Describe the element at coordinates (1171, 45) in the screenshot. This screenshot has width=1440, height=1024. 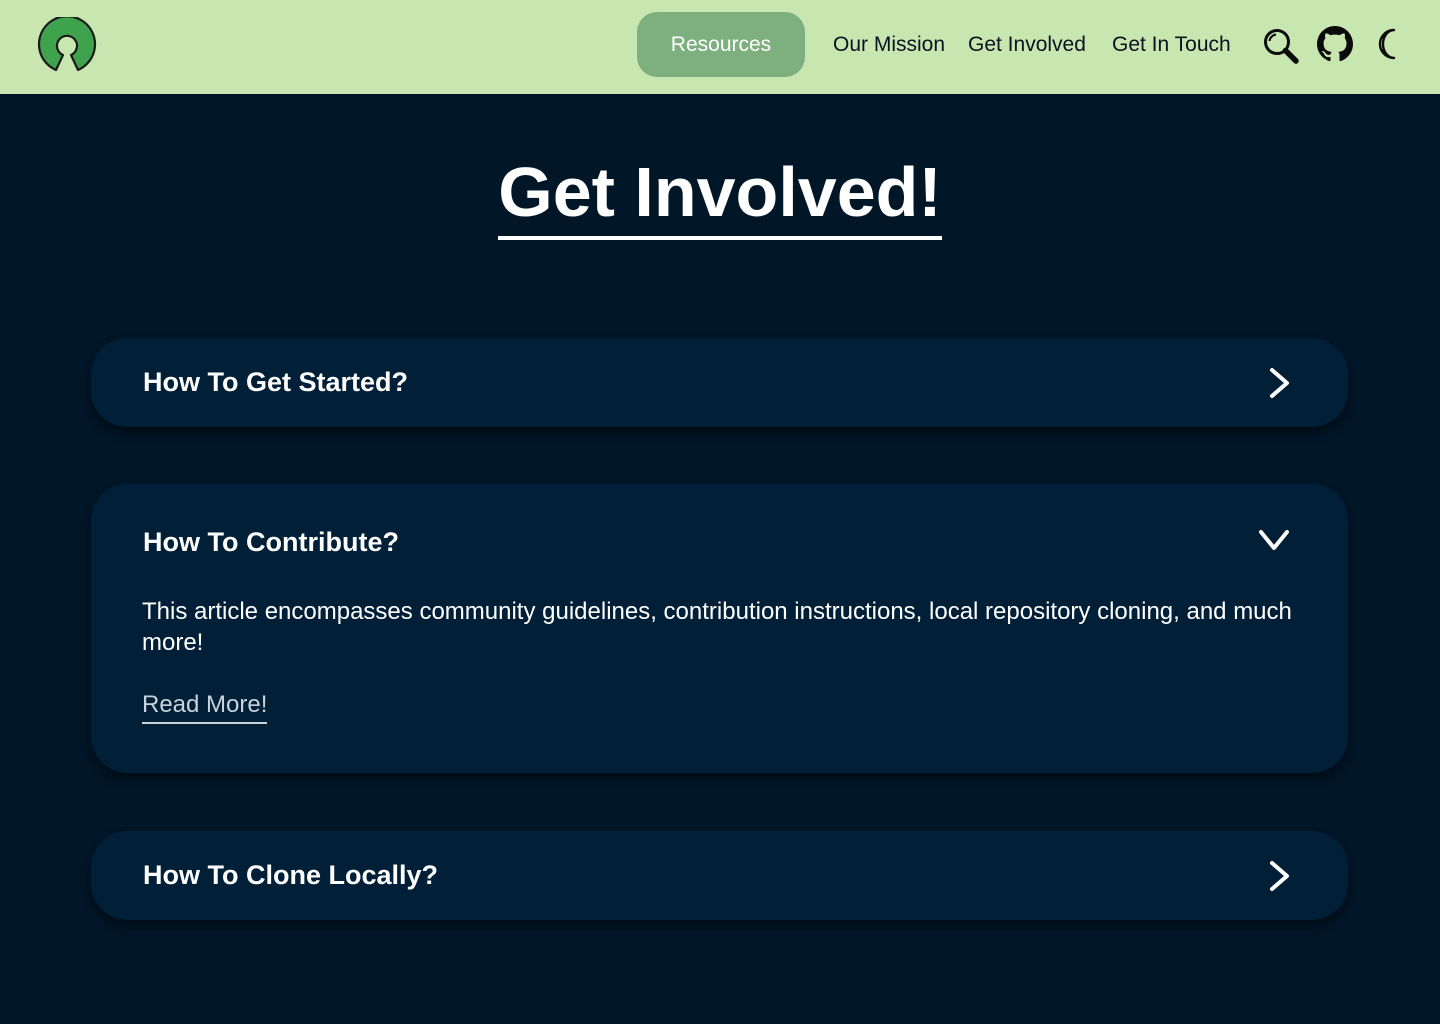
I see `nav-link-get-in-touch: Get In Touch` at that location.